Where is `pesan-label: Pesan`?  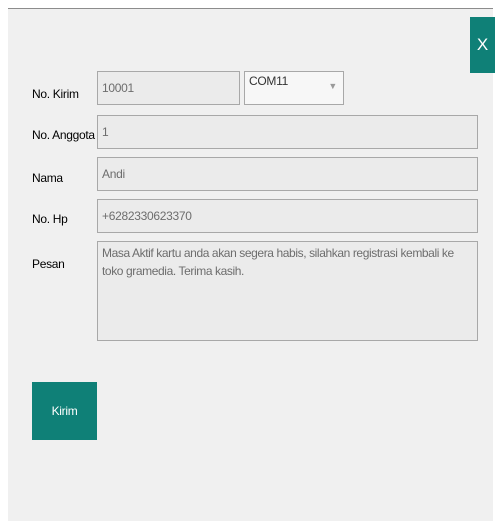
pesan-label: Pesan is located at coordinates (48, 264).